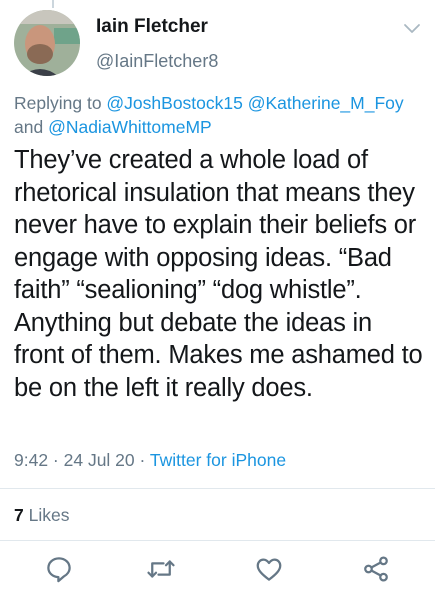 This screenshot has height=600, width=435. What do you see at coordinates (412, 29) in the screenshot?
I see `chevron-down-icon` at bounding box center [412, 29].